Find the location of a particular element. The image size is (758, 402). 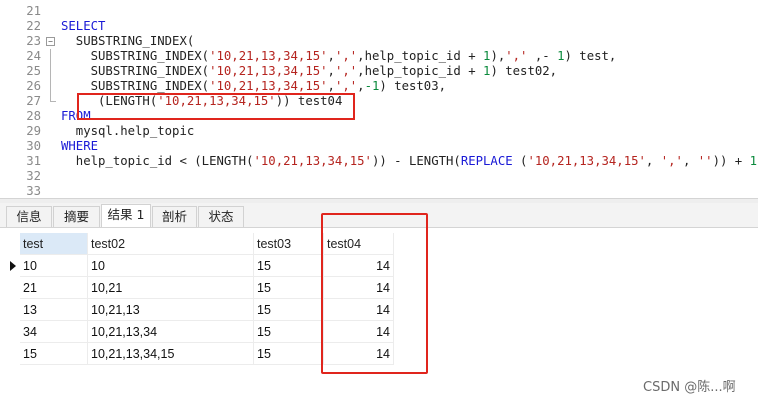

tab-status: 状态 is located at coordinates (221, 216).